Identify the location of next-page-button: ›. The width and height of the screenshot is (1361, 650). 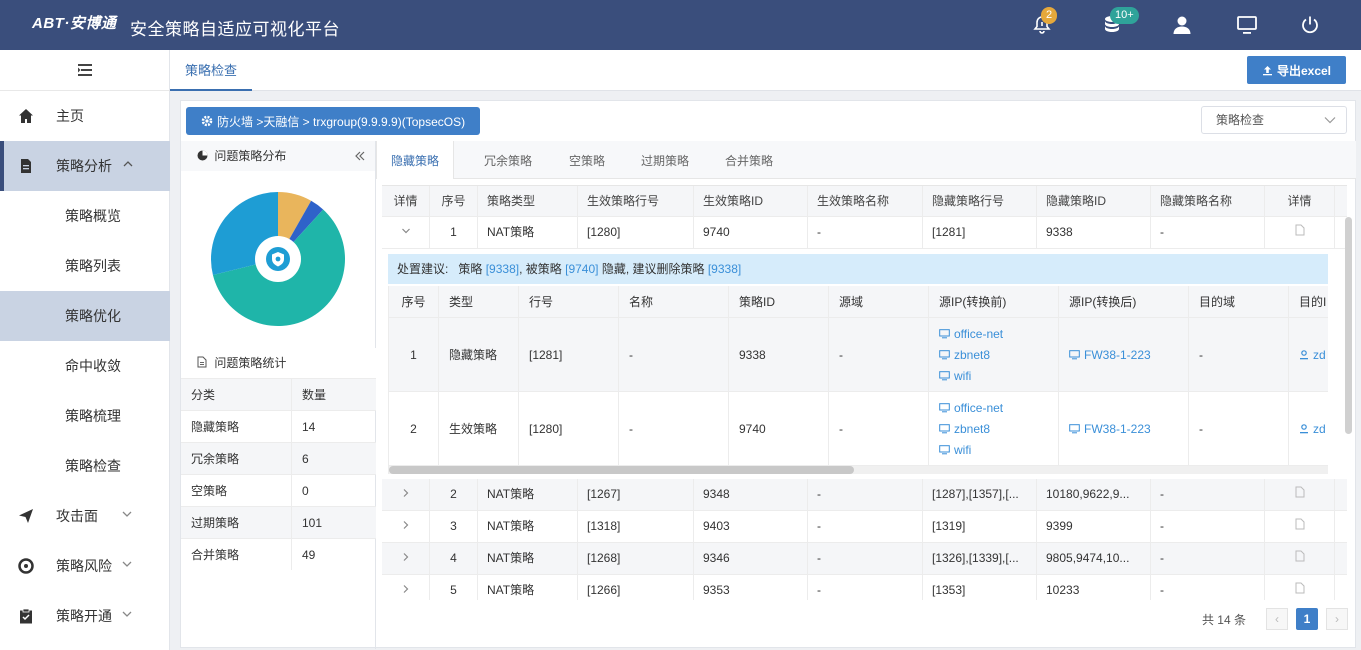
(1337, 619).